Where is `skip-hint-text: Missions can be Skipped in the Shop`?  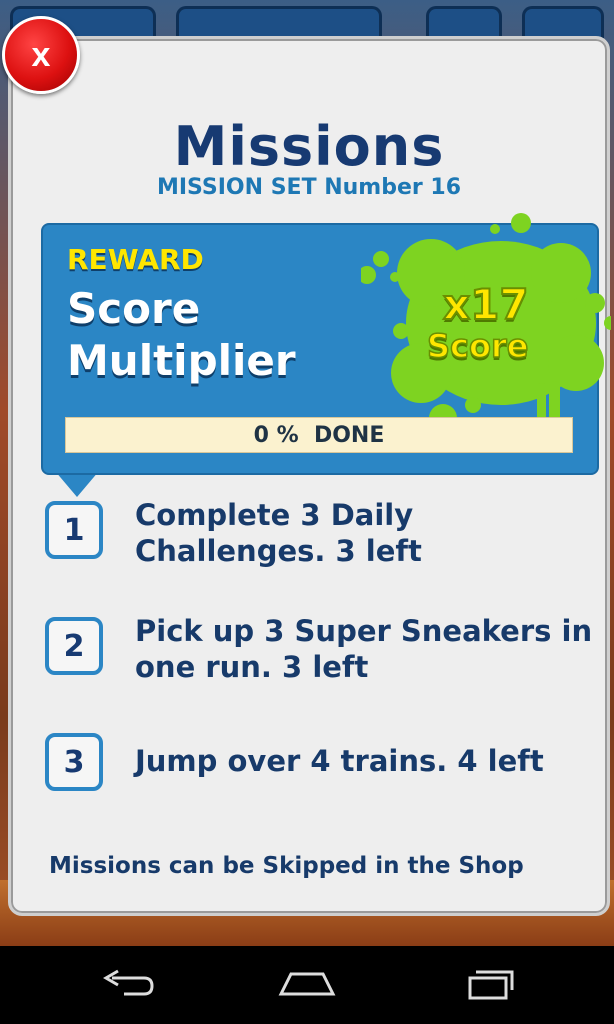 skip-hint-text: Missions can be Skipped in the Shop is located at coordinates (286, 866).